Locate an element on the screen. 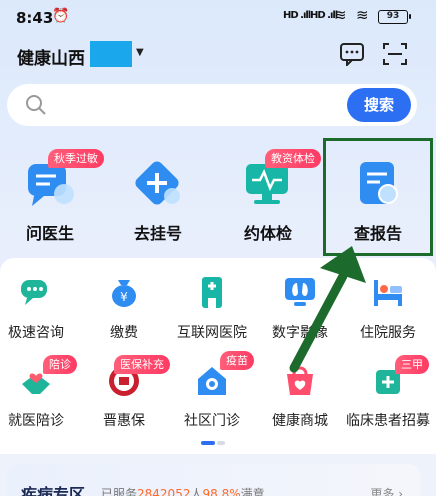 The height and width of the screenshot is (496, 436). region-name-redacted is located at coordinates (111, 54).